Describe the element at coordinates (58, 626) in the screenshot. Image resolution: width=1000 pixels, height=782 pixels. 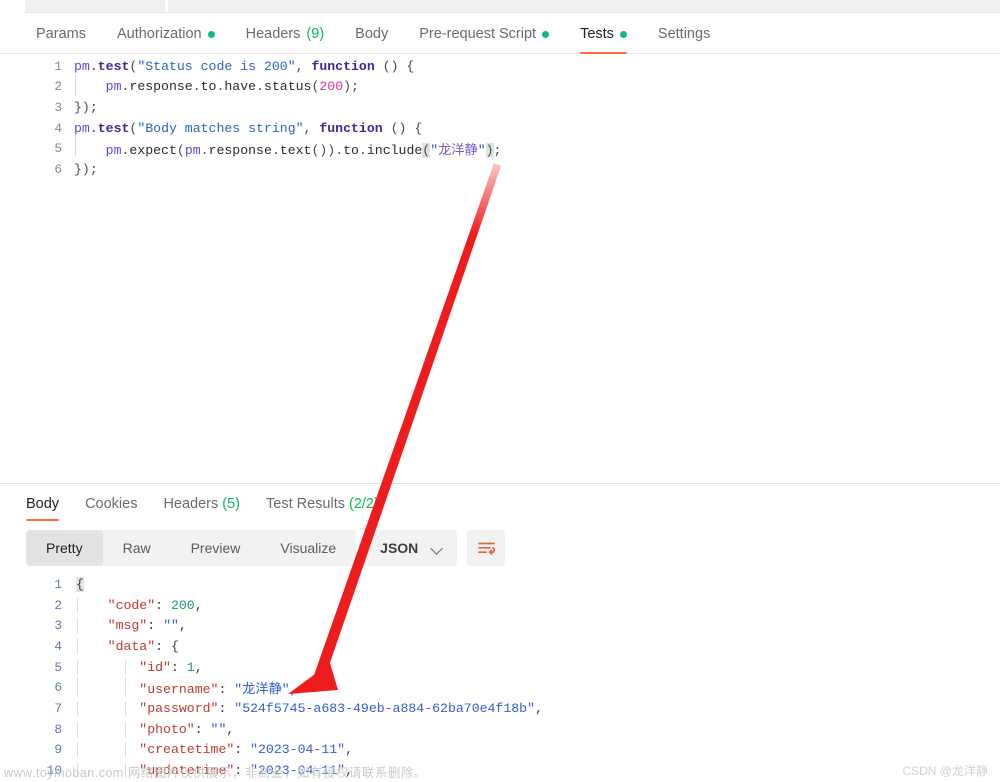
I see `json-line-number: 3` at that location.